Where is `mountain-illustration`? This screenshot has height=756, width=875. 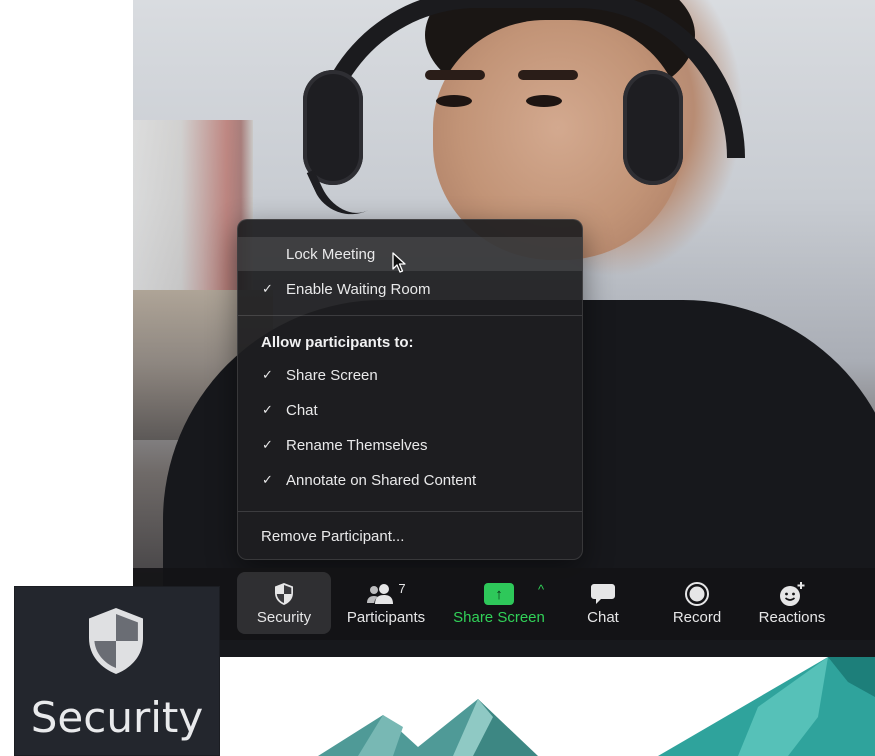 mountain-illustration is located at coordinates (596, 706).